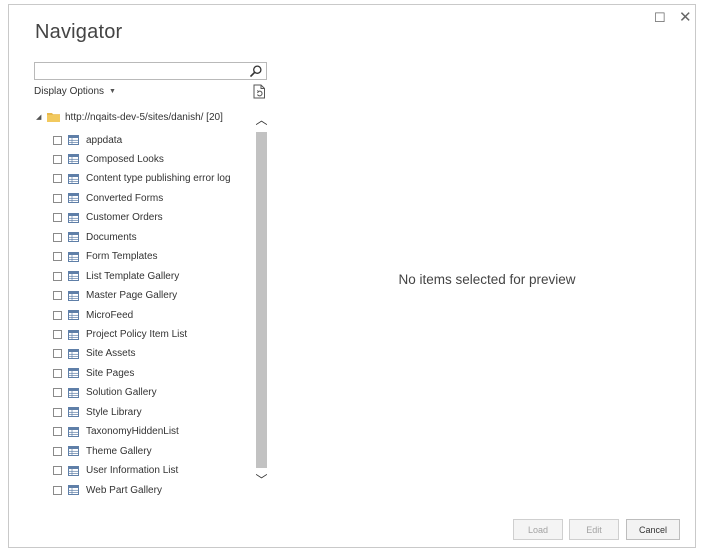  Describe the element at coordinates (122, 257) in the screenshot. I see `tree-item-label: Form Templates` at that location.